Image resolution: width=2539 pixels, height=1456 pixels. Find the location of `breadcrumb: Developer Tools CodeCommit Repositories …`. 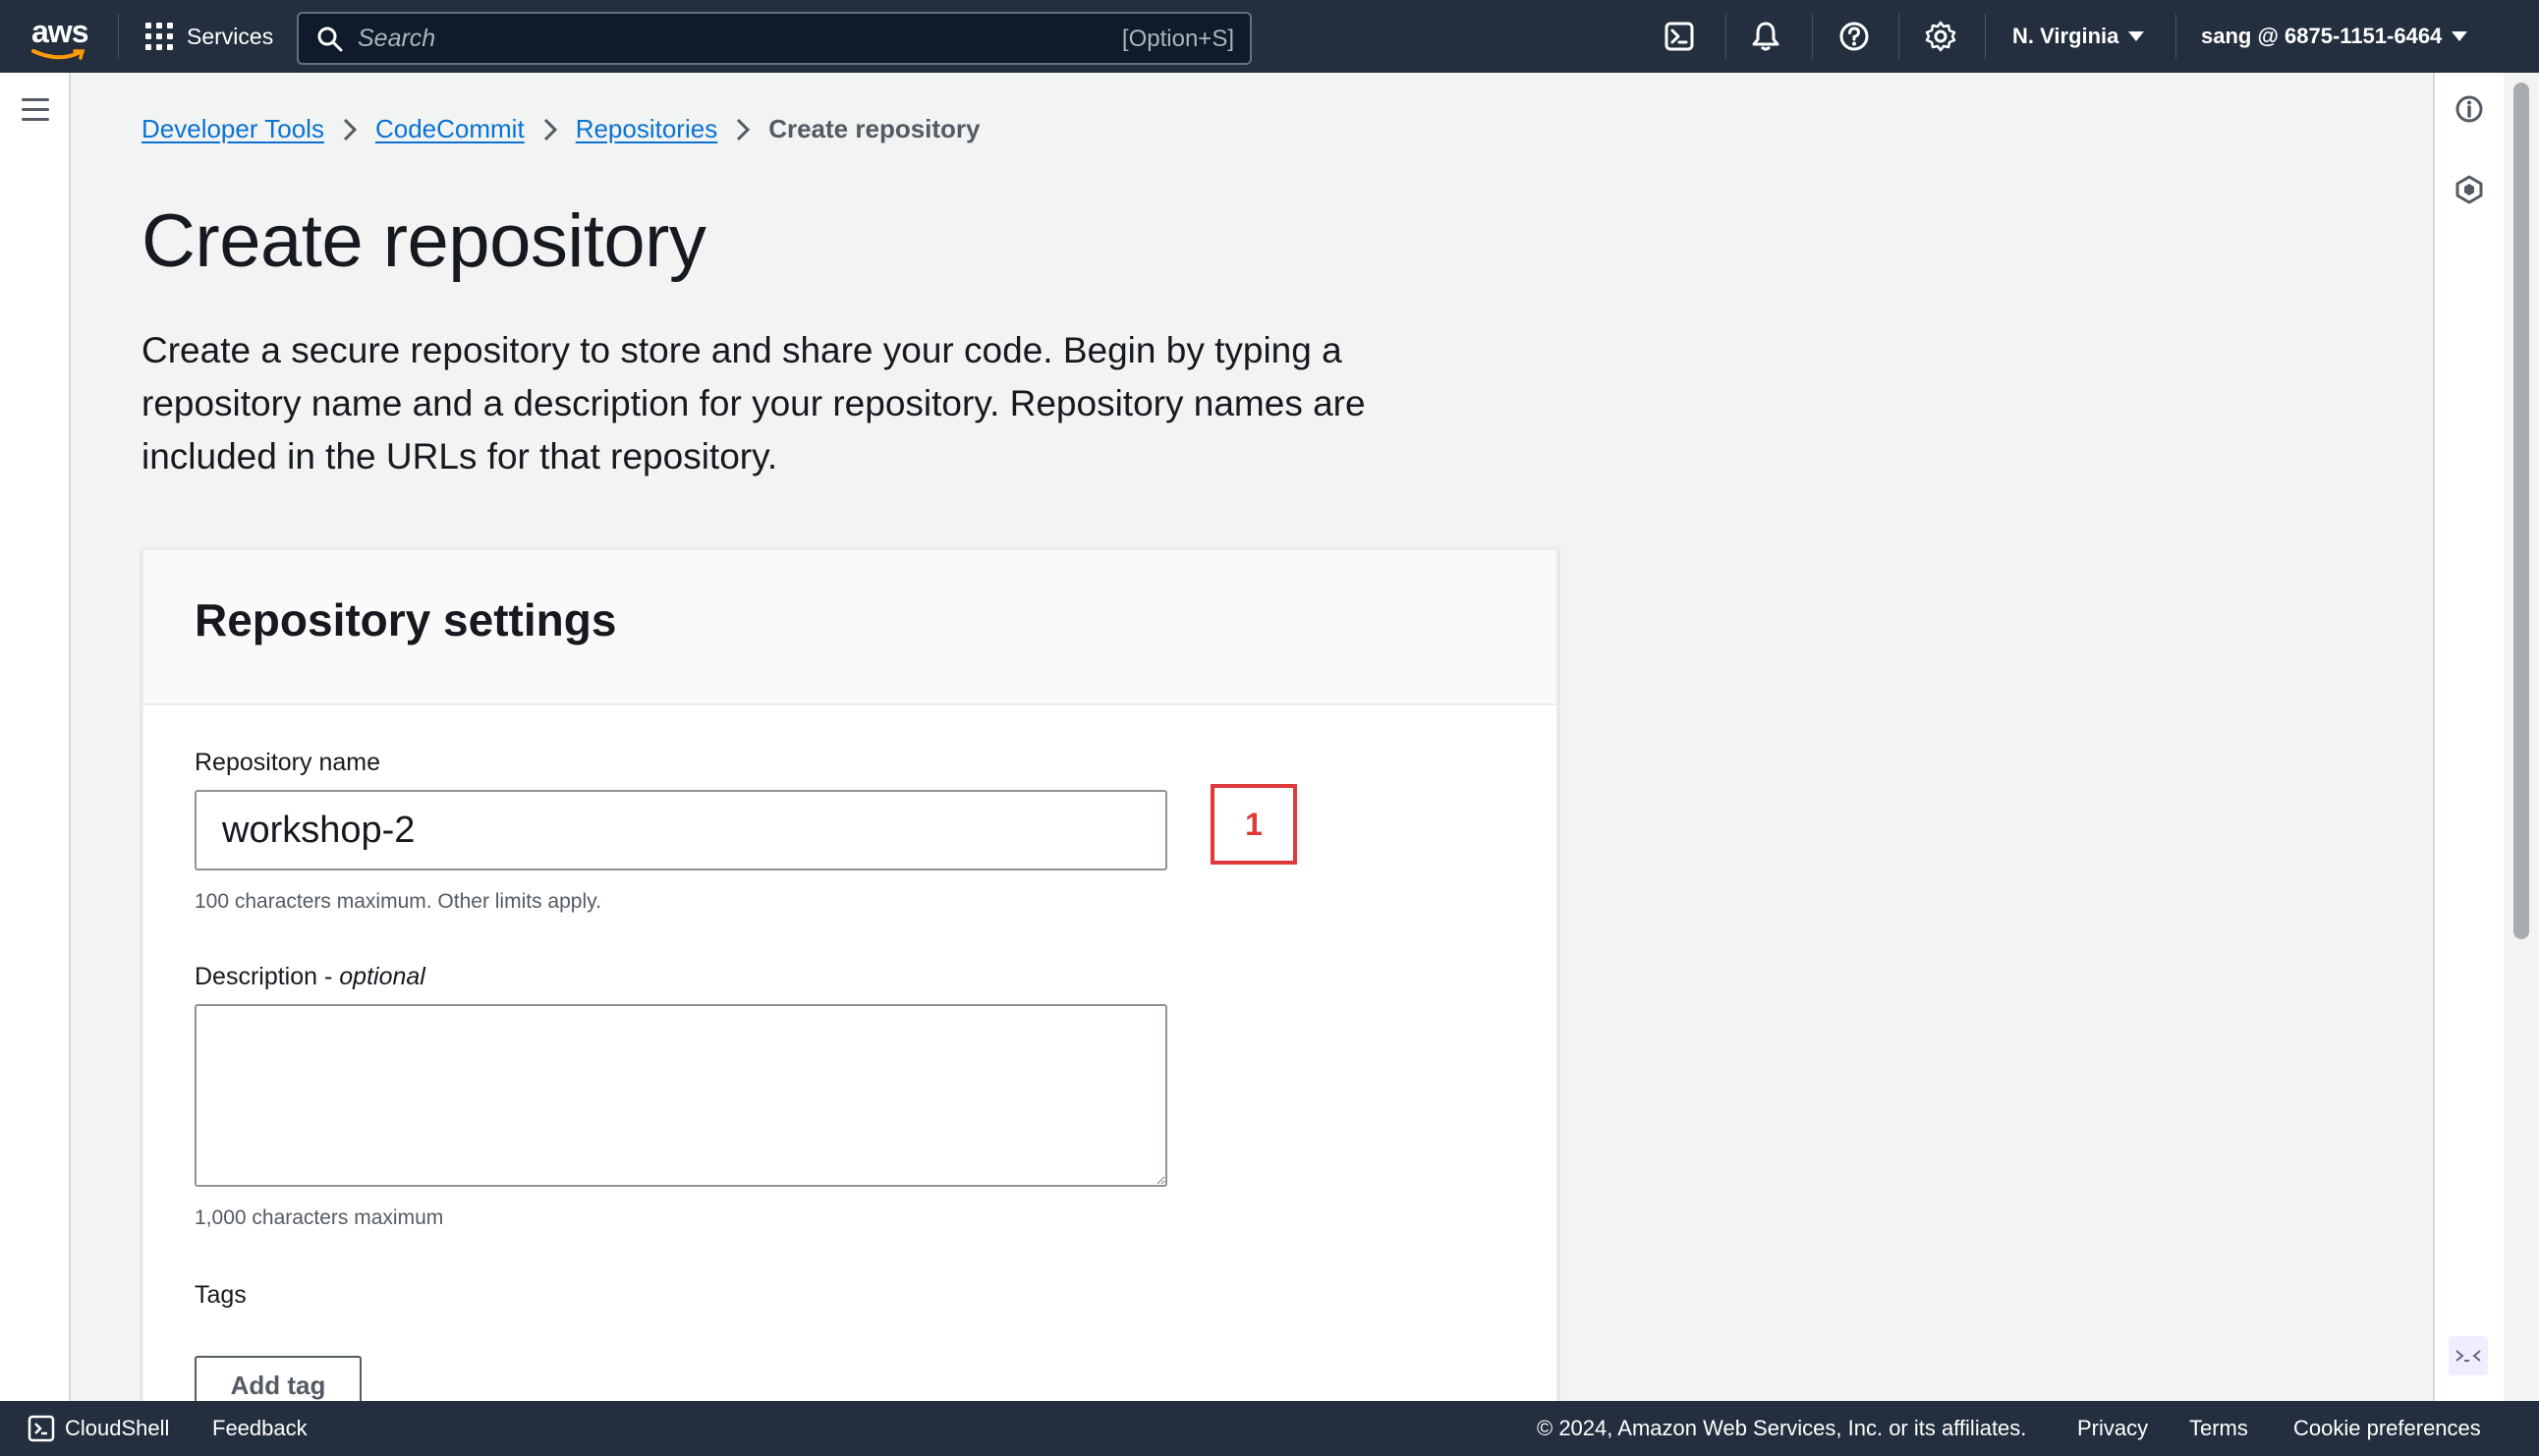

breadcrumb: Developer Tools CodeCommit Repositories … is located at coordinates (561, 129).